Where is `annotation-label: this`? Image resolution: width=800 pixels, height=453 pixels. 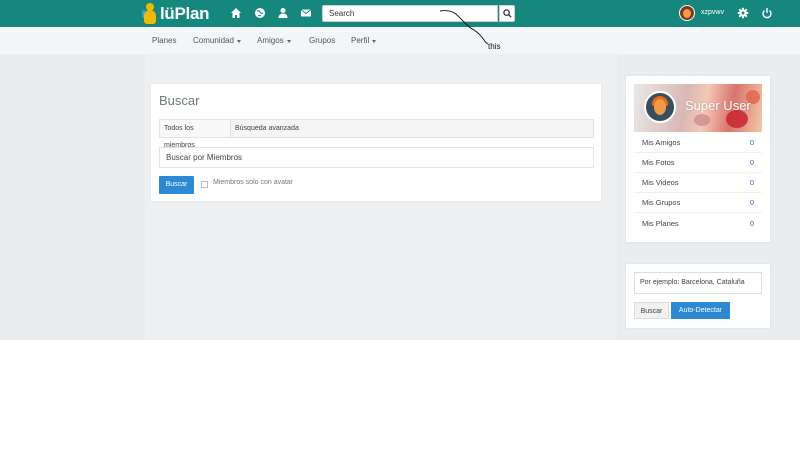 annotation-label: this is located at coordinates (494, 46).